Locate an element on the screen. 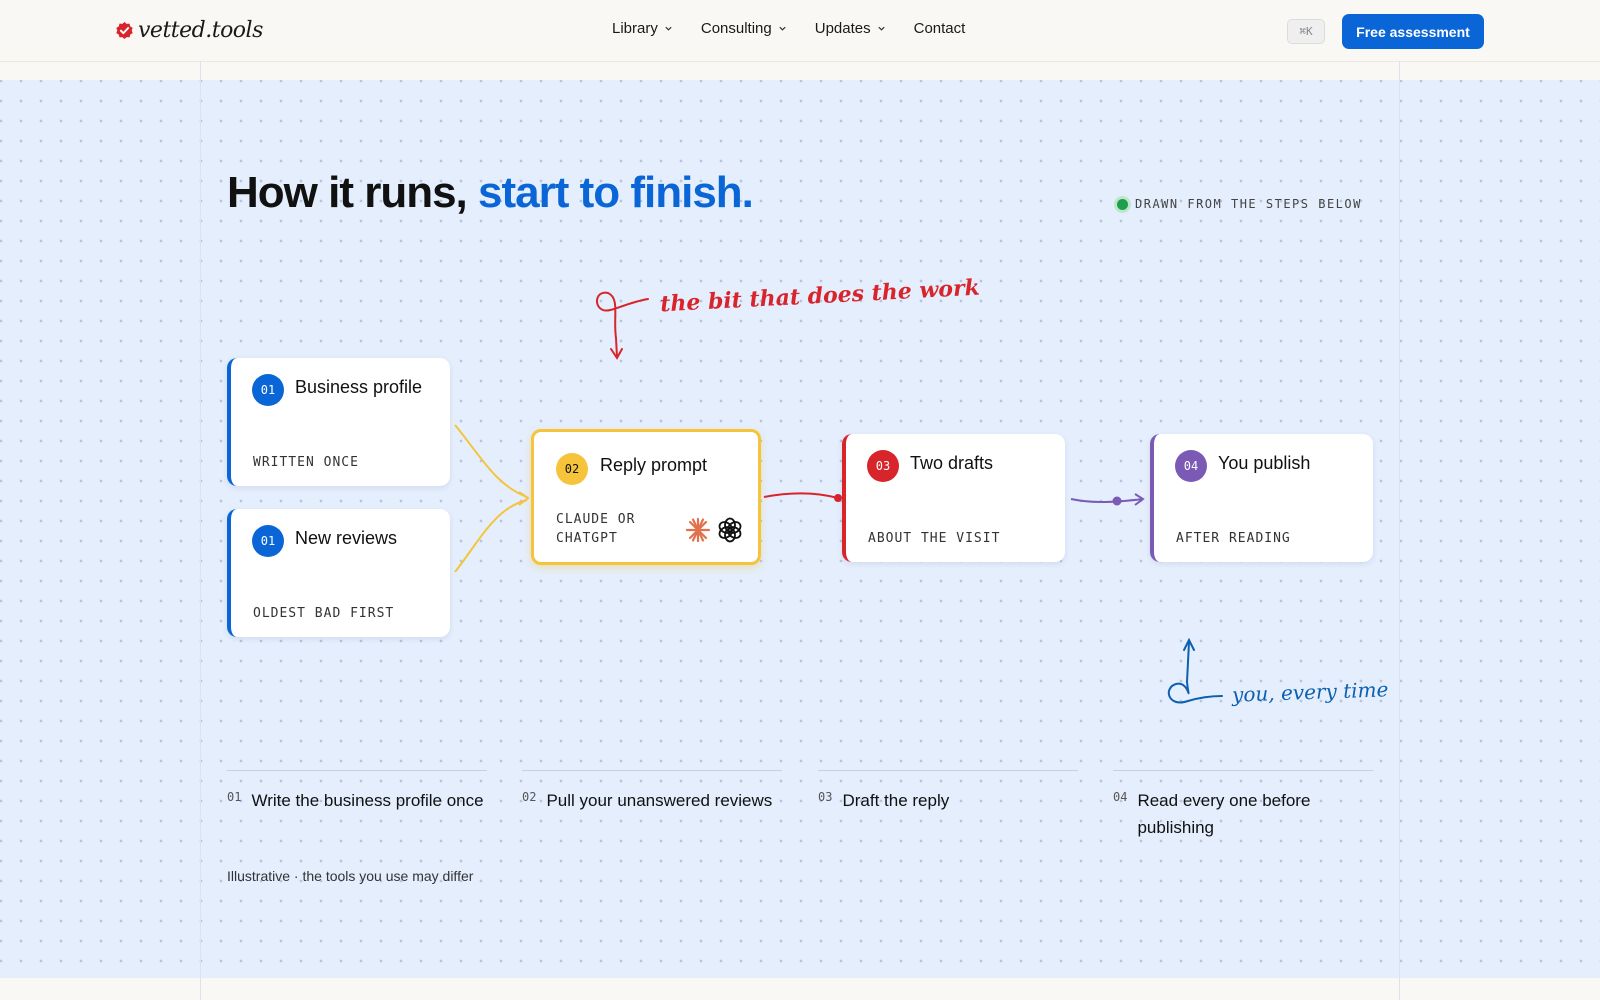 The width and height of the screenshot is (1600, 1000). step-number: 03 is located at coordinates (825, 797).